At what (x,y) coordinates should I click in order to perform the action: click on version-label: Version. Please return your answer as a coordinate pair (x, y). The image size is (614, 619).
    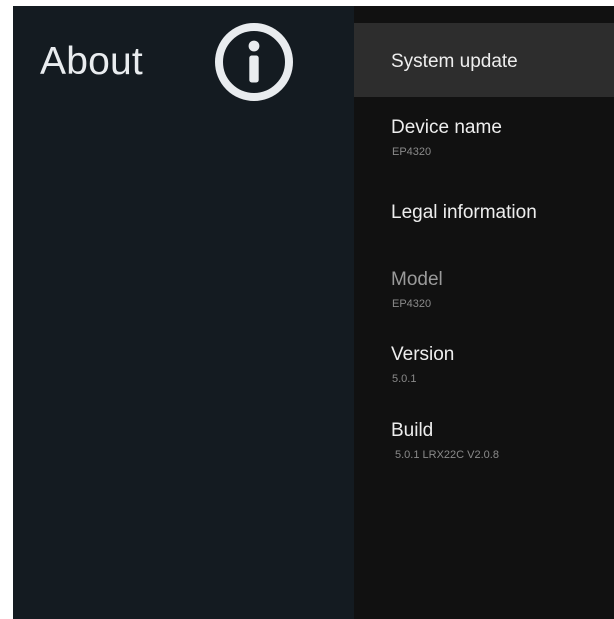
    Looking at the image, I should click on (423, 354).